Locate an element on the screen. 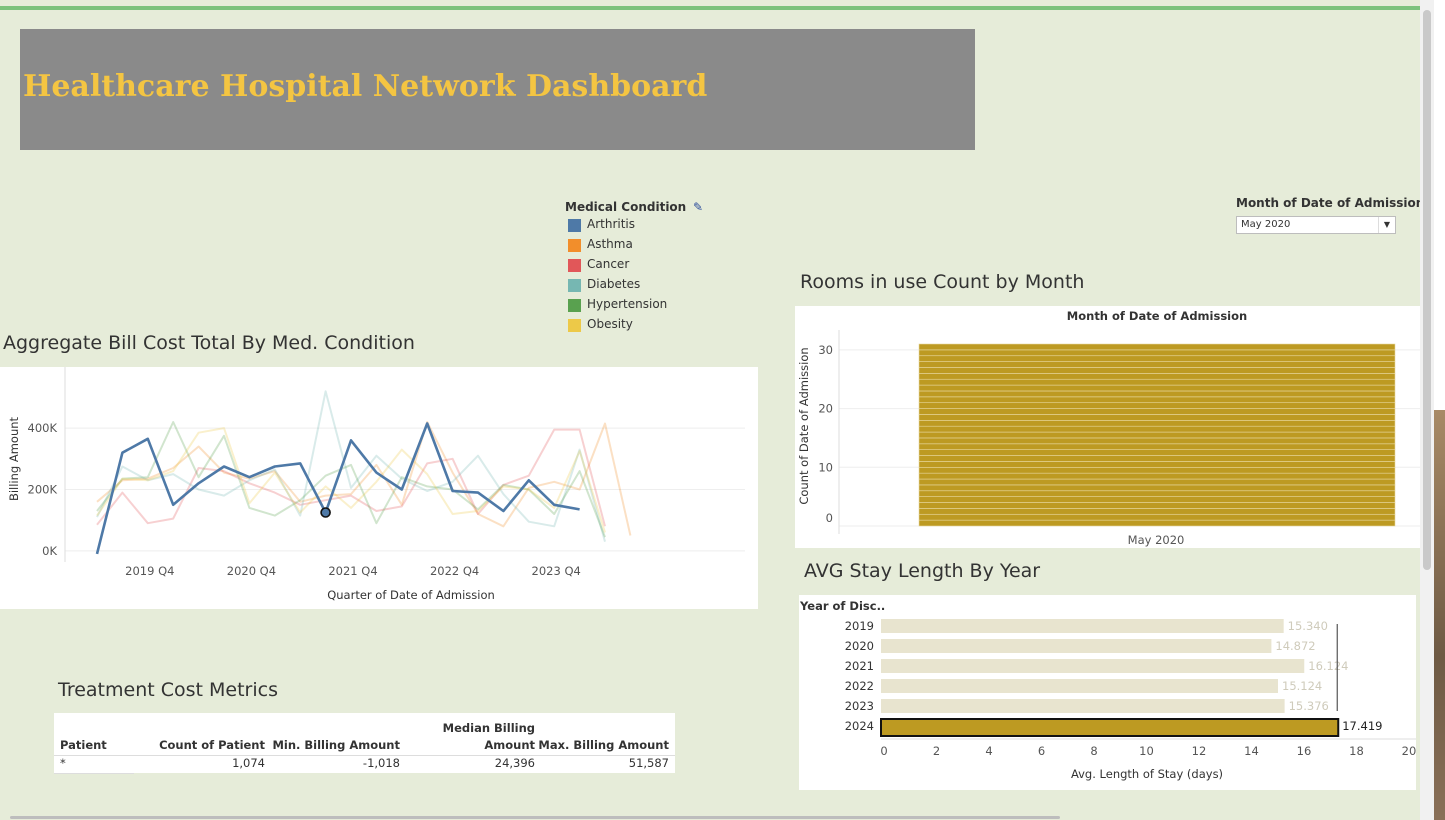  month-dropdown: May 2020 ▼ is located at coordinates (1316, 225).